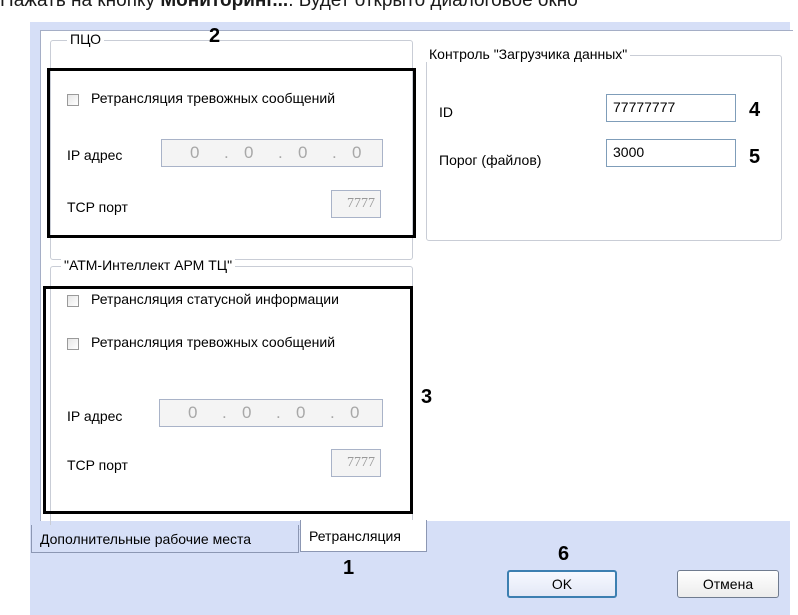  What do you see at coordinates (433, 5) in the screenshot?
I see `caption-suffix: . Будет открыто диалоговое окно` at bounding box center [433, 5].